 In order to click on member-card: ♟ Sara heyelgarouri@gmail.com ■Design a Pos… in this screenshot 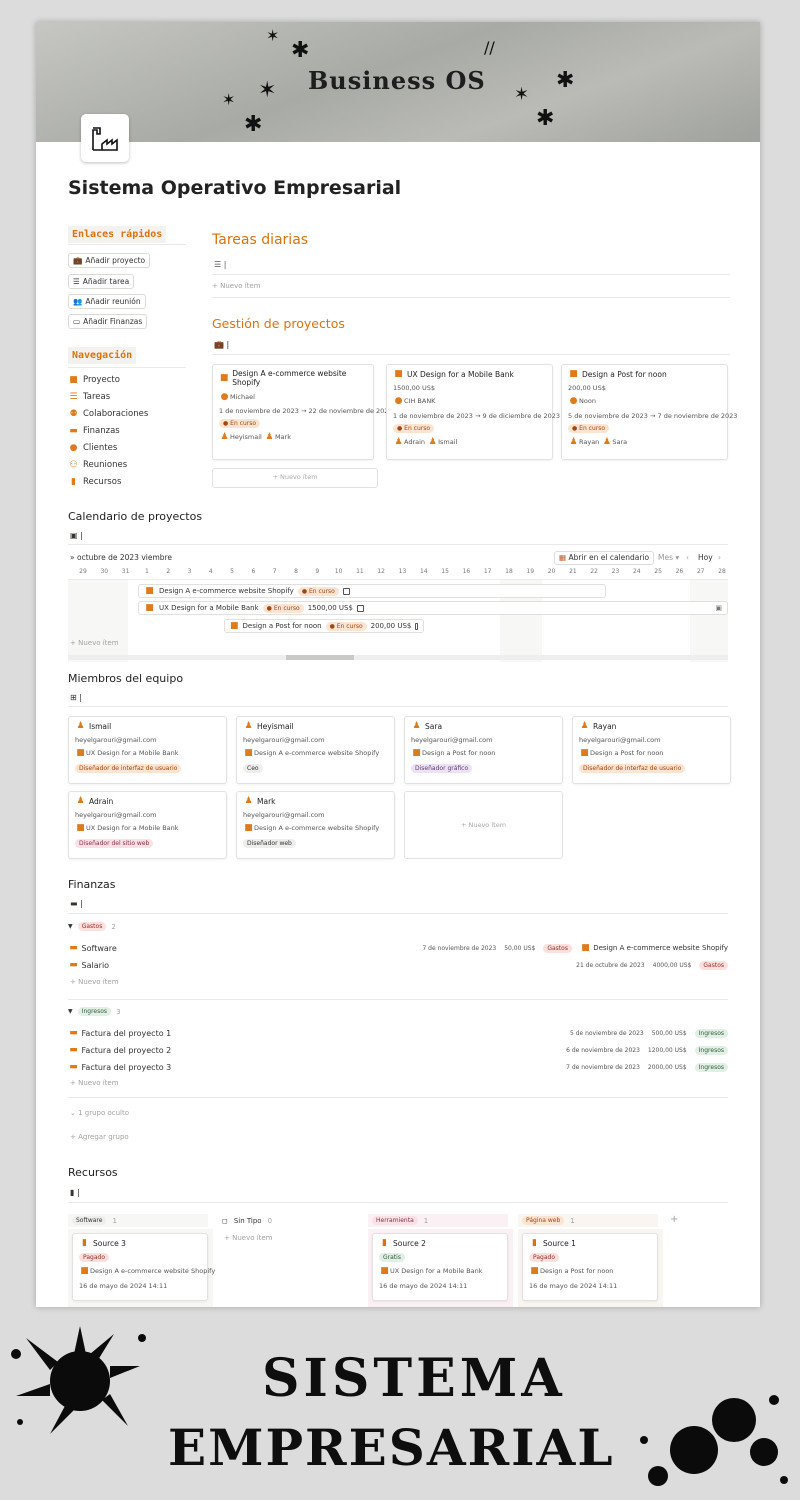, I will do `click(483, 750)`.